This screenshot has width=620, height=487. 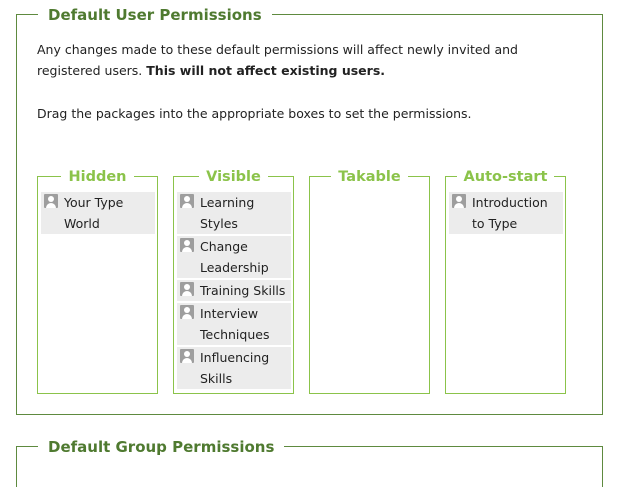 What do you see at coordinates (233, 177) in the screenshot?
I see `box-title: Visible` at bounding box center [233, 177].